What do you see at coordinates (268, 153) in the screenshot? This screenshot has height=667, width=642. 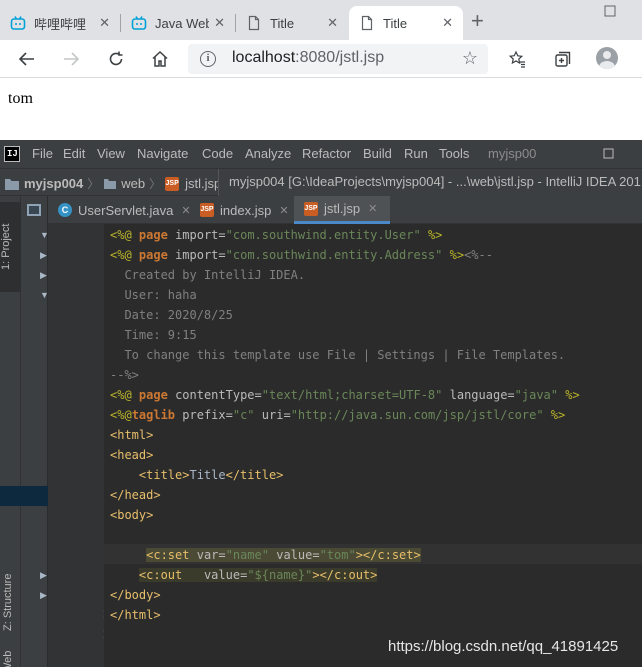 I see `menu-analyze: Analyze` at bounding box center [268, 153].